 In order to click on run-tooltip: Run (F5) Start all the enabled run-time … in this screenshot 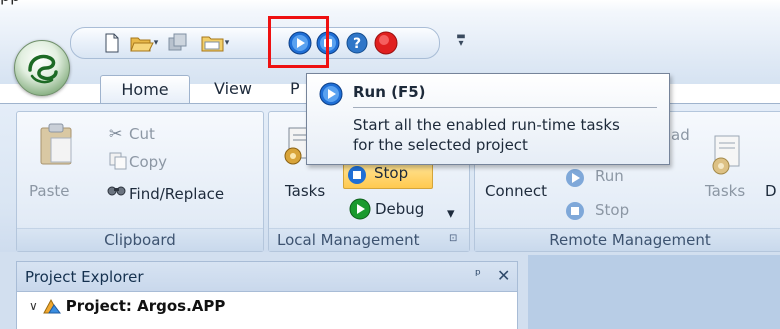, I will do `click(488, 119)`.